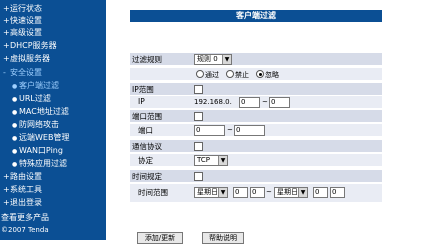 The height and width of the screenshot is (244, 430). Describe the element at coordinates (44, 137) in the screenshot. I see `sidebar-item-label: 远端WEB管理` at that location.